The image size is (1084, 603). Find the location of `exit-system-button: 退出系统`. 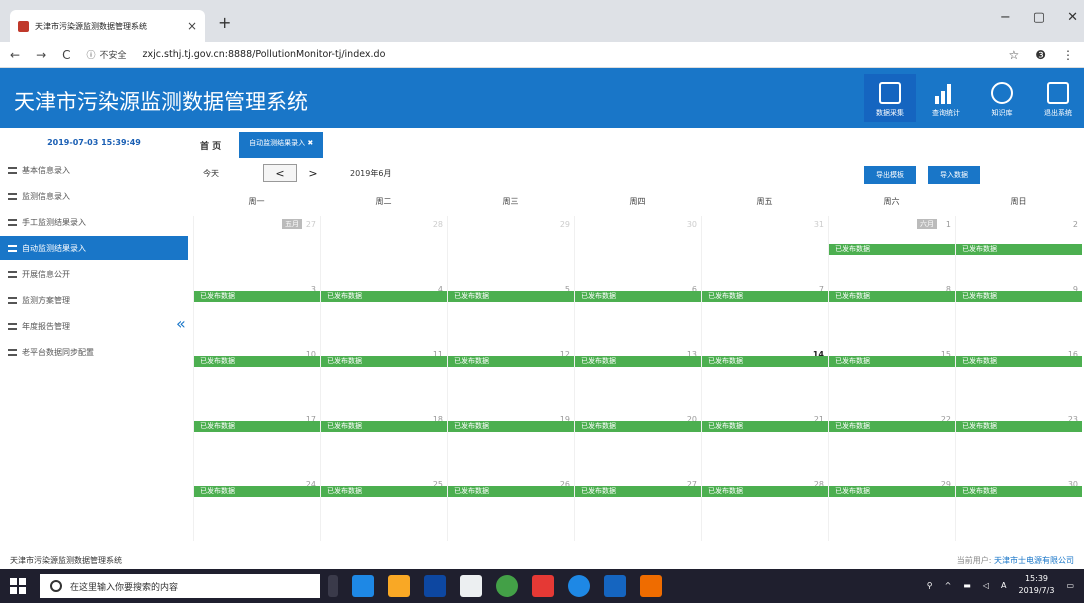

exit-system-button: 退出系统 is located at coordinates (1058, 98).